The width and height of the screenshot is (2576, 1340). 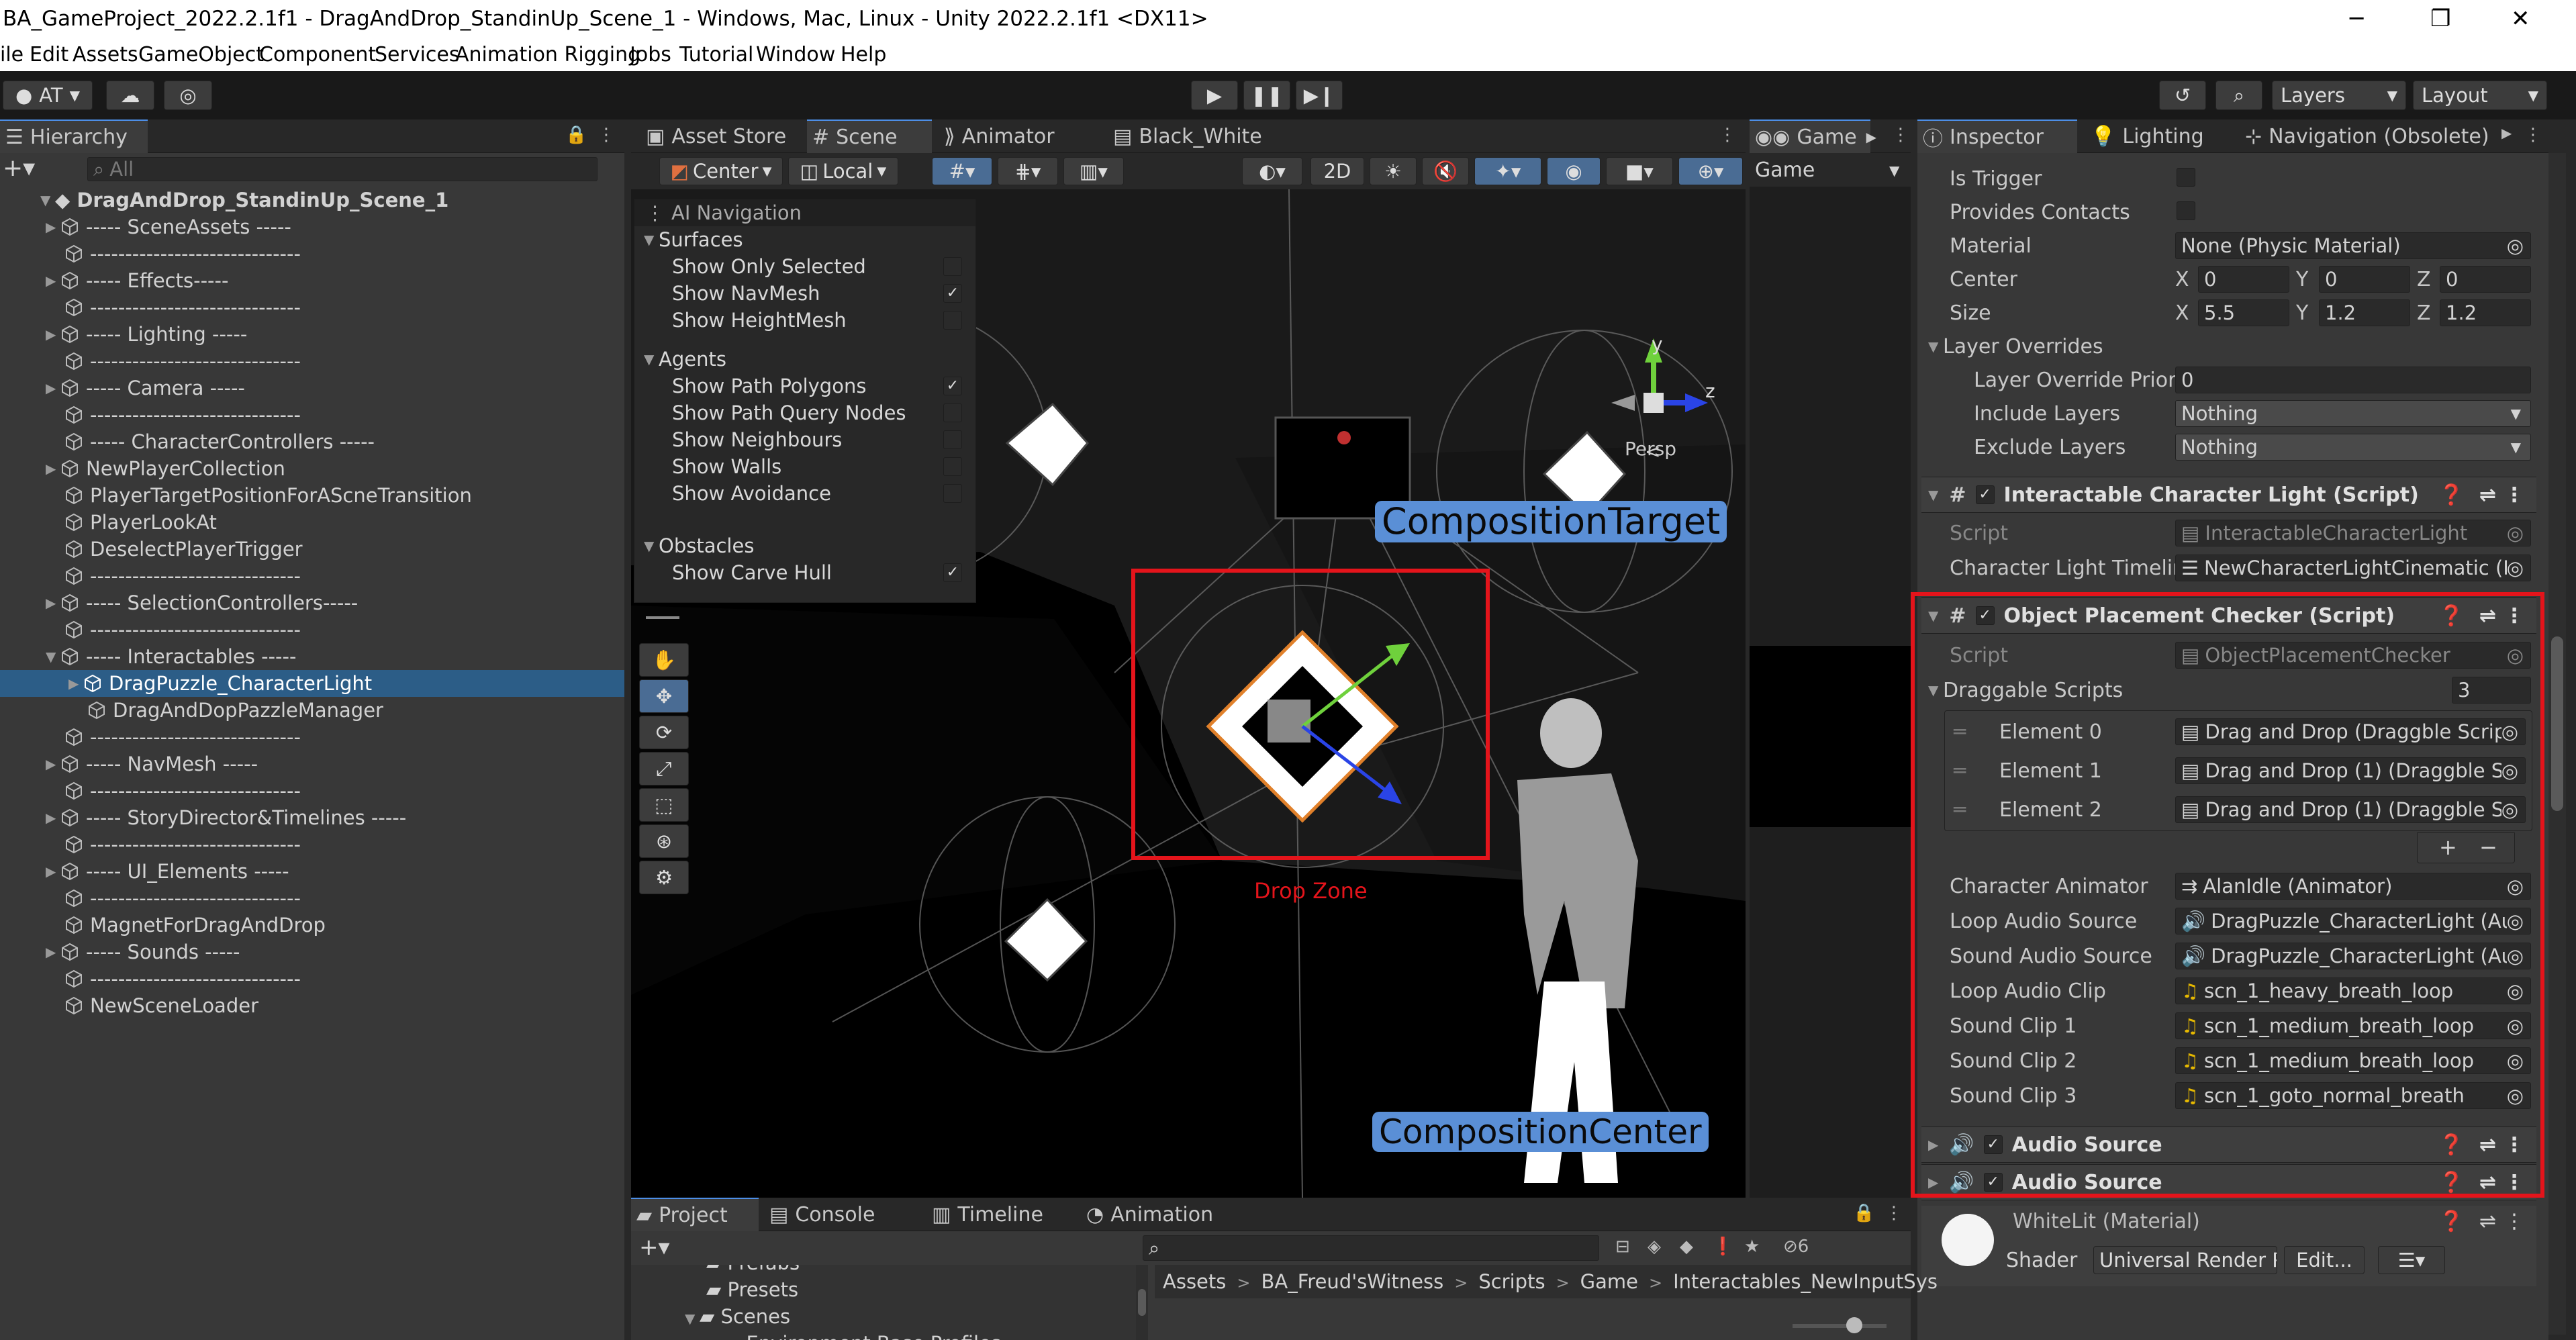 I want to click on draggable-scripts-foldout: ▼ Draggable Scripts, so click(x=2025, y=690).